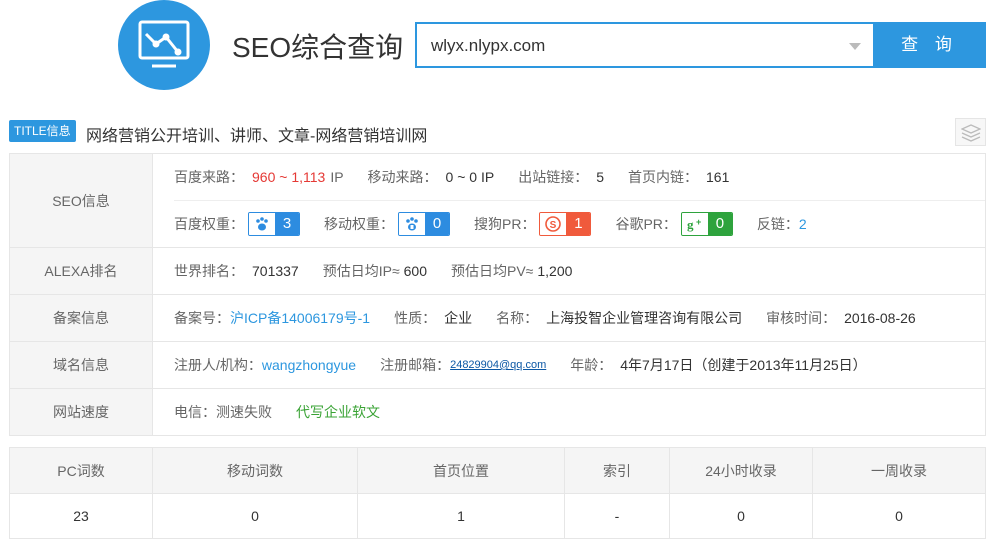 The width and height of the screenshot is (986, 541). Describe the element at coordinates (361, 271) in the screenshot. I see `daily-ip-label: 预估日均IP≈` at that location.